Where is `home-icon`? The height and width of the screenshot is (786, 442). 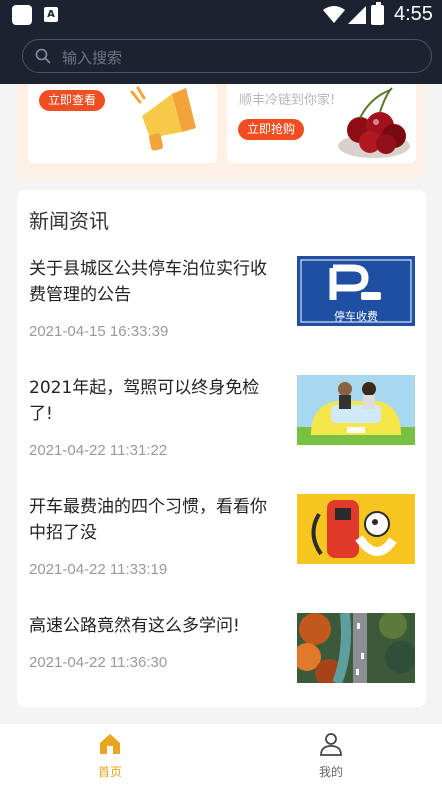 home-icon is located at coordinates (110, 744).